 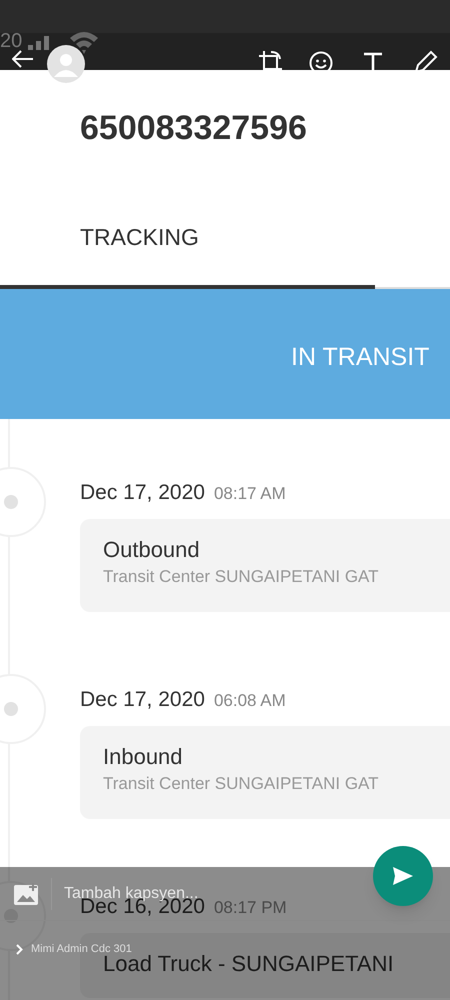 I want to click on add-image-icon, so click(x=26, y=893).